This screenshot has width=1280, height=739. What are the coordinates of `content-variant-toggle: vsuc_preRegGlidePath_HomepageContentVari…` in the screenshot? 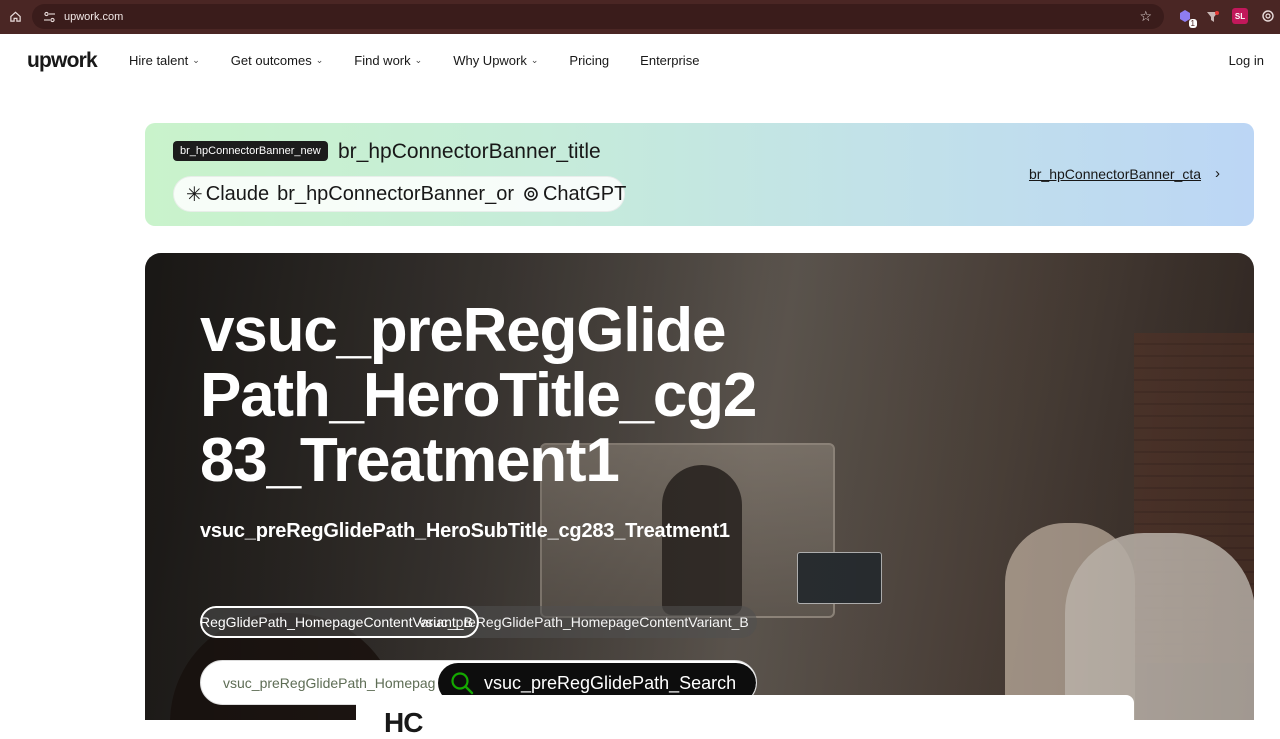 It's located at (478, 622).